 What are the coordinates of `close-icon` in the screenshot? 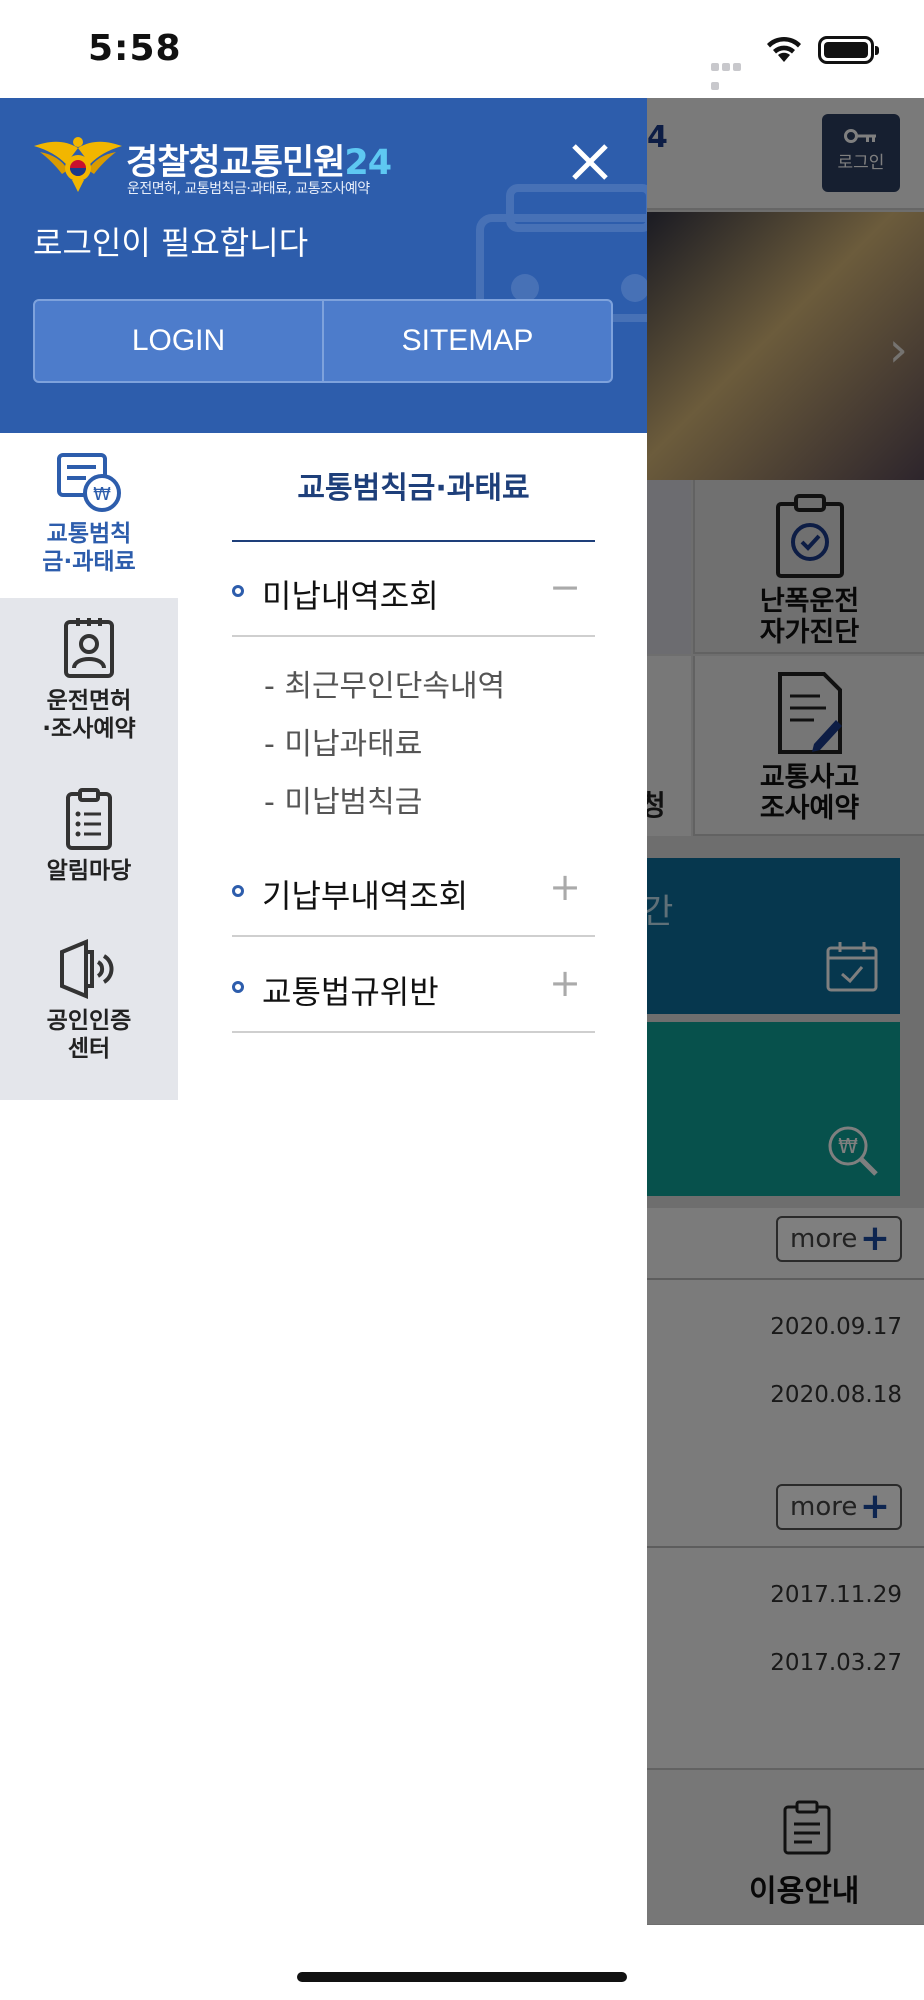 It's located at (590, 162).